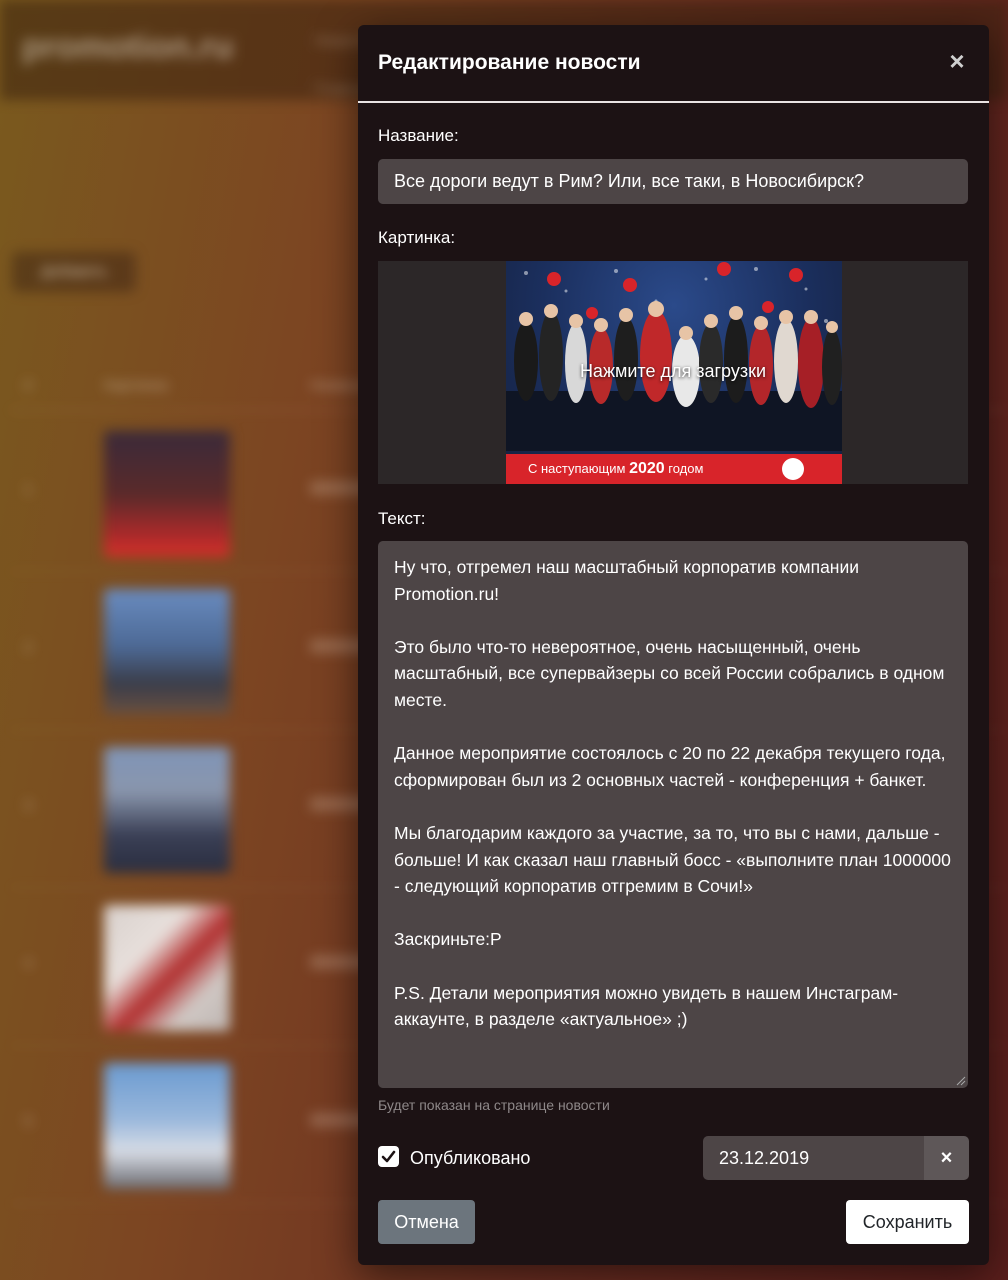 This screenshot has height=1280, width=1008. What do you see at coordinates (28, 647) in the screenshot?
I see `row-number: 2` at bounding box center [28, 647].